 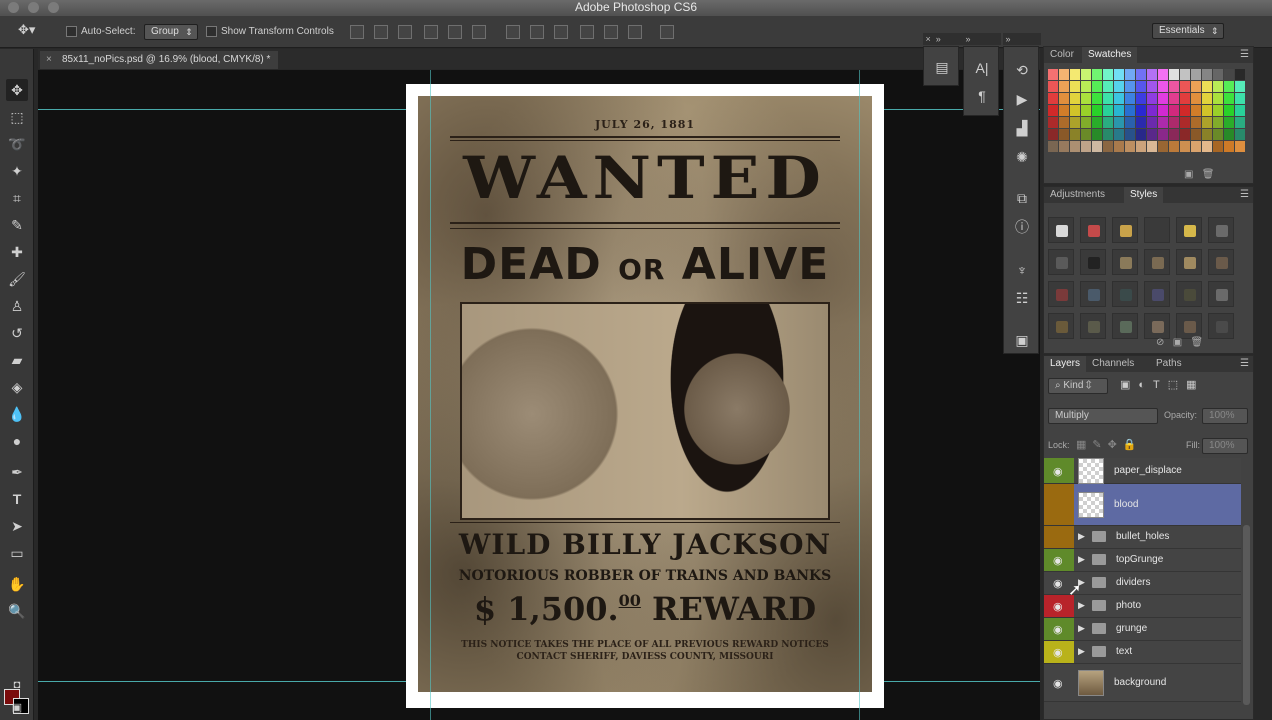 I want to click on align-right-icon, so click(x=479, y=32).